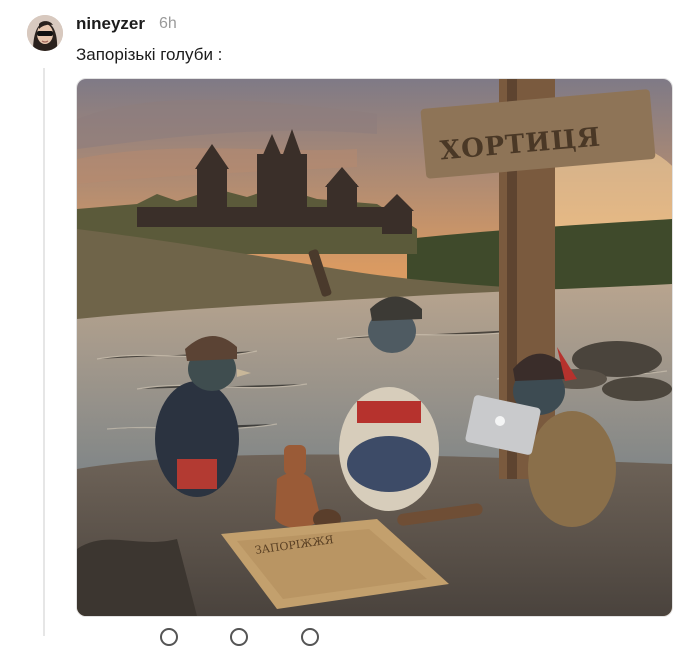 Image resolution: width=685 pixels, height=651 pixels. I want to click on avatar-image, so click(45, 33).